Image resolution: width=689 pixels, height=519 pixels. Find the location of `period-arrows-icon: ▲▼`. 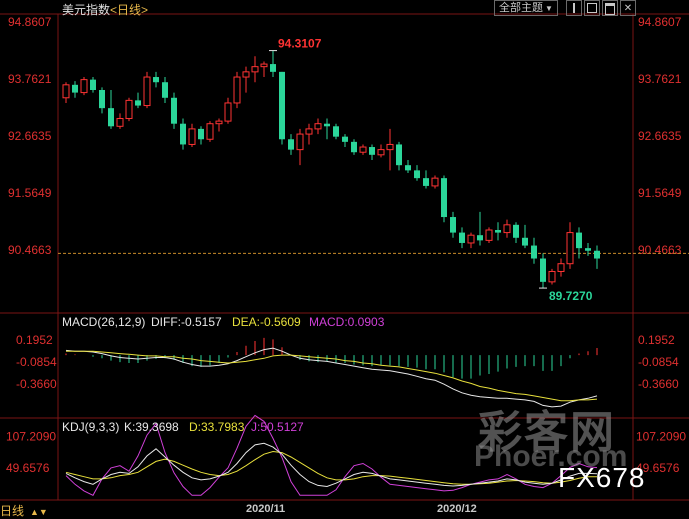

period-arrows-icon: ▲▼ is located at coordinates (39, 512).